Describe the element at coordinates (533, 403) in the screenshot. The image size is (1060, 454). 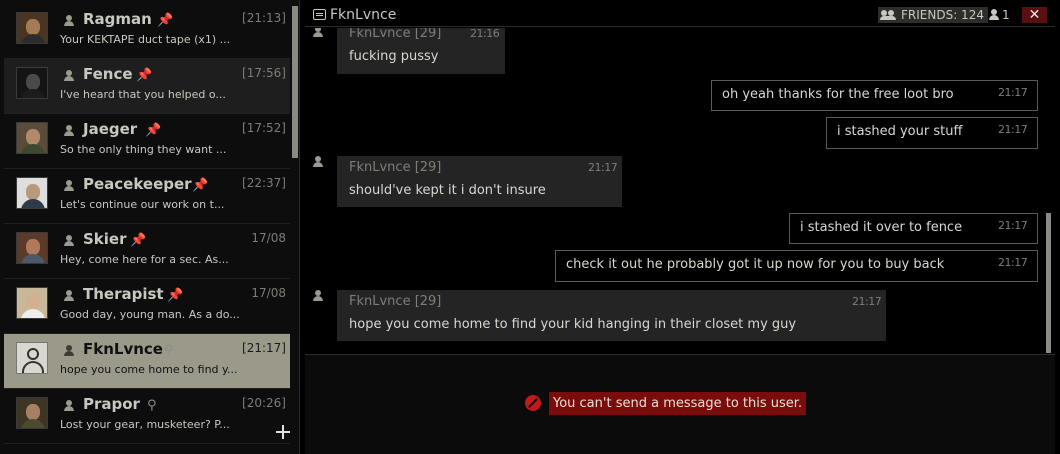
I see `blocked-icon` at that location.